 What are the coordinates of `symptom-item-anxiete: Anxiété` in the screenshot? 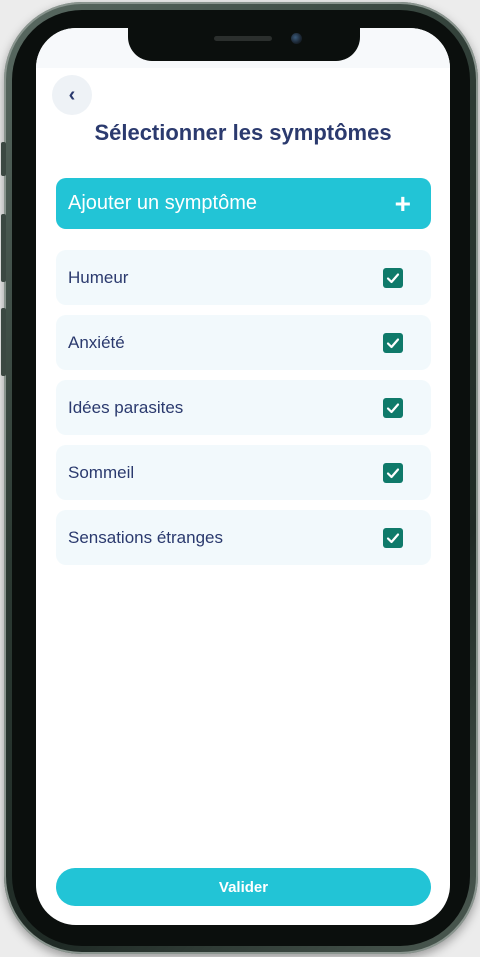 It's located at (243, 342).